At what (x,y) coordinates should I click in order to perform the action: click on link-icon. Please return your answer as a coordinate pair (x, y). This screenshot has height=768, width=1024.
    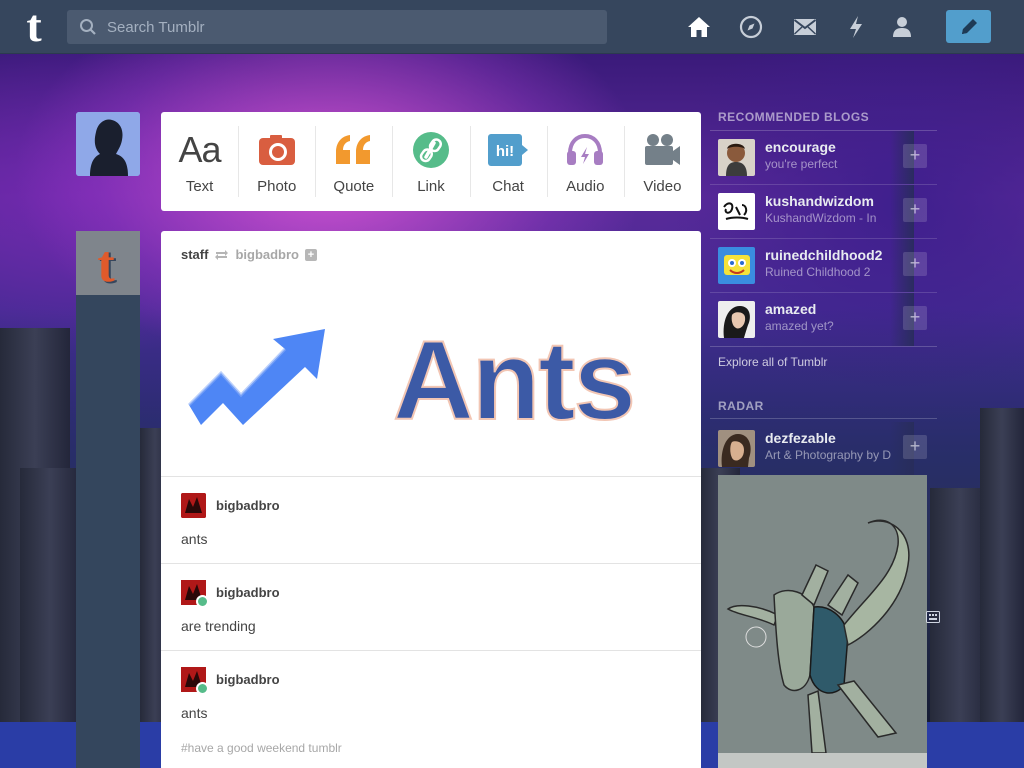
    Looking at the image, I should click on (430, 150).